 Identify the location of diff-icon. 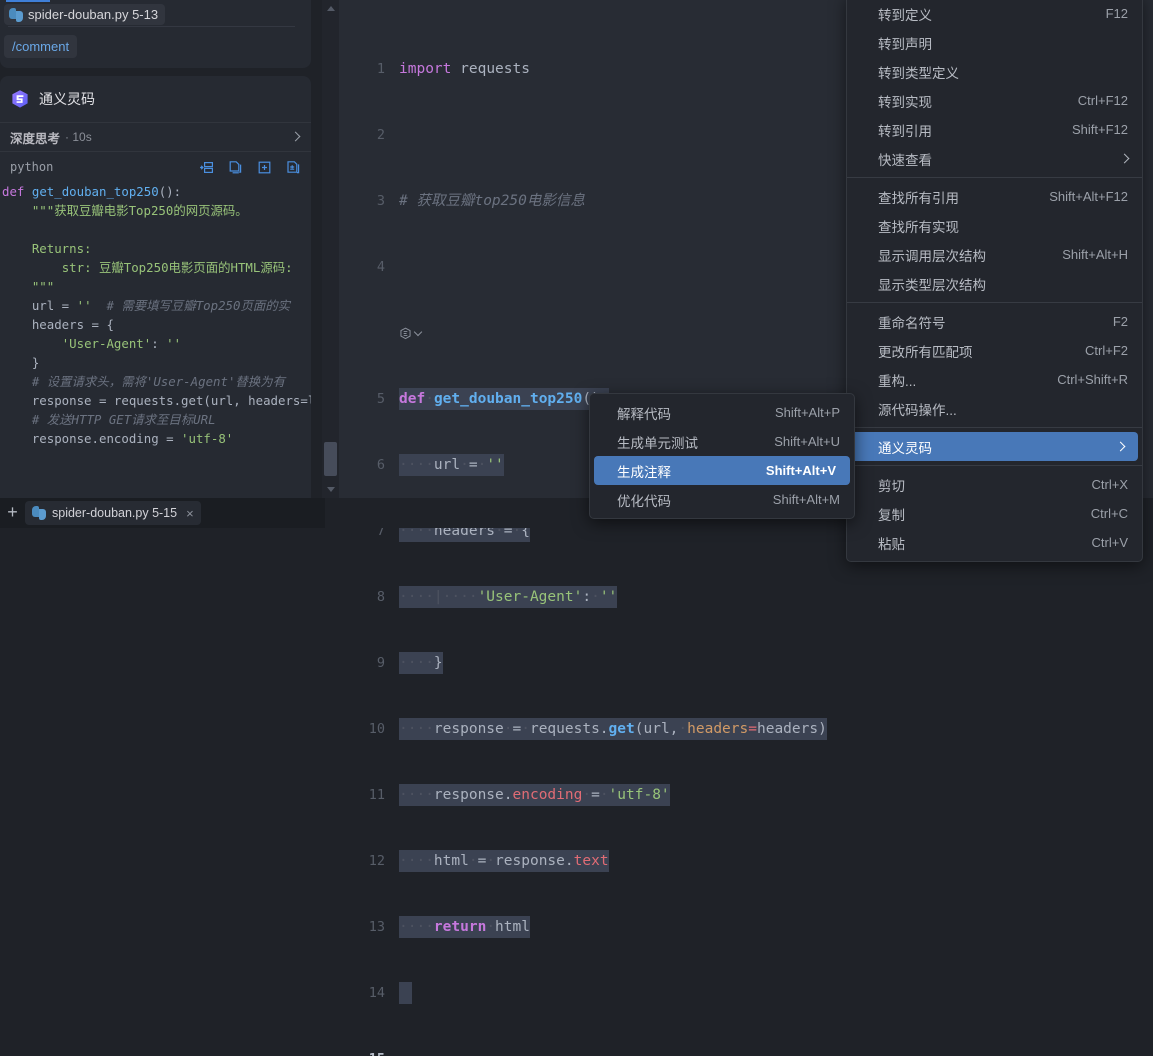
(293, 167).